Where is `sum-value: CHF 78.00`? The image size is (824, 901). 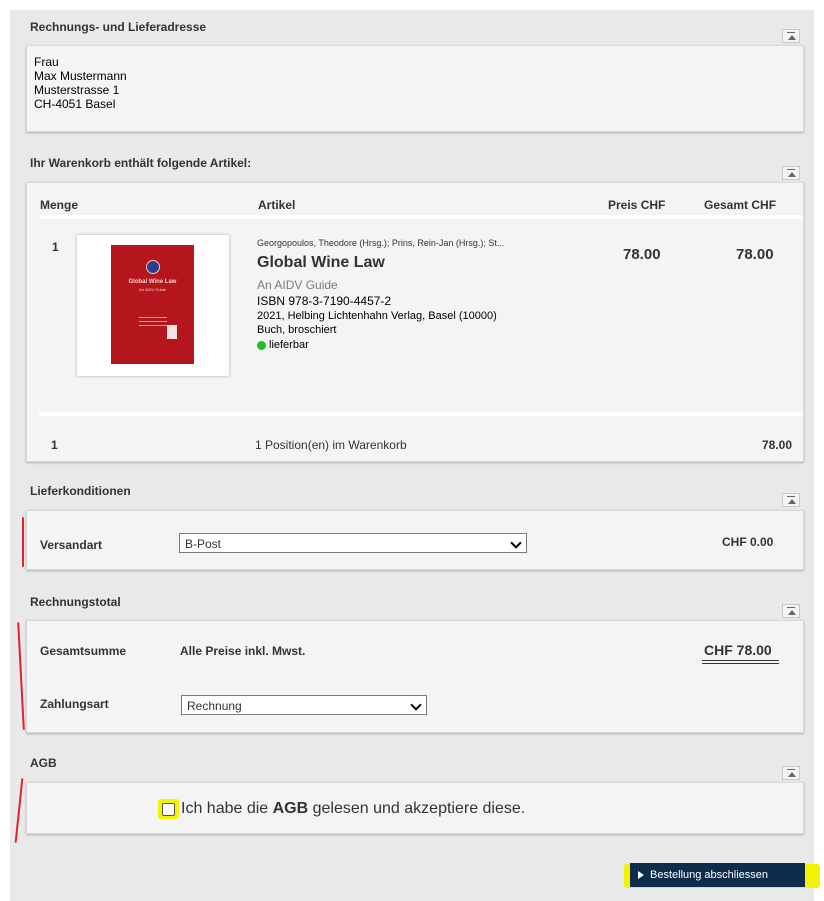
sum-value: CHF 78.00 is located at coordinates (738, 650).